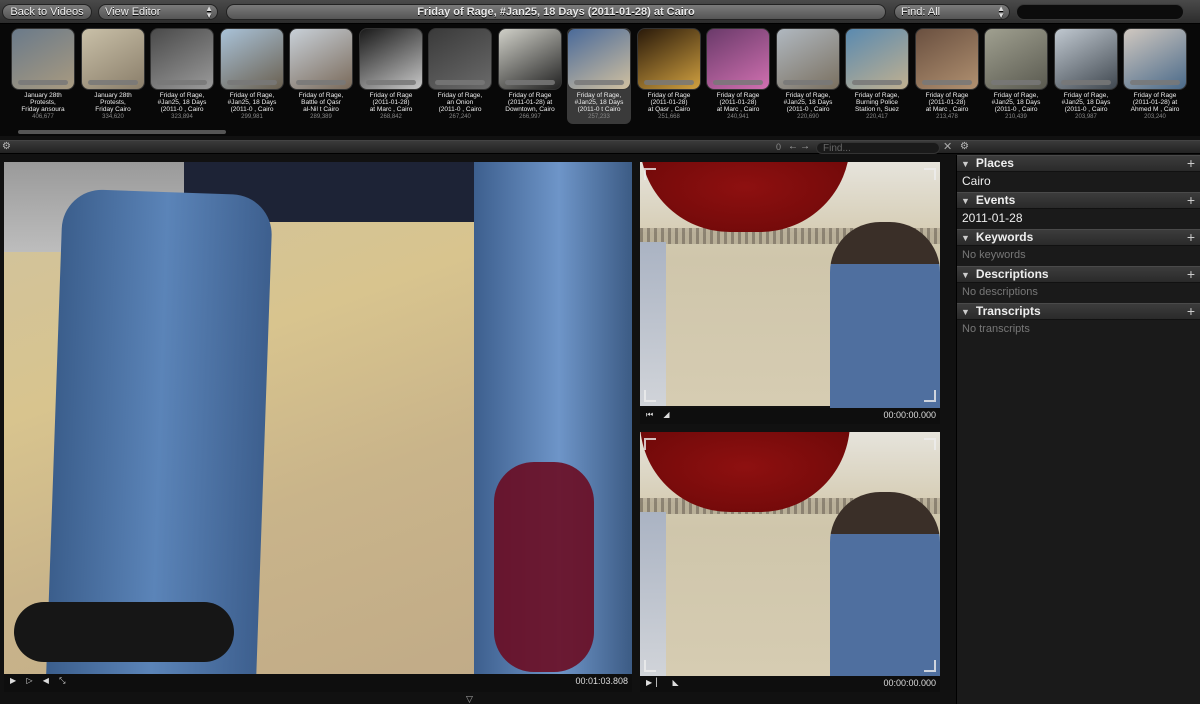 The image size is (1200, 704). I want to click on chevron-down-icon: ▽, so click(469, 699).